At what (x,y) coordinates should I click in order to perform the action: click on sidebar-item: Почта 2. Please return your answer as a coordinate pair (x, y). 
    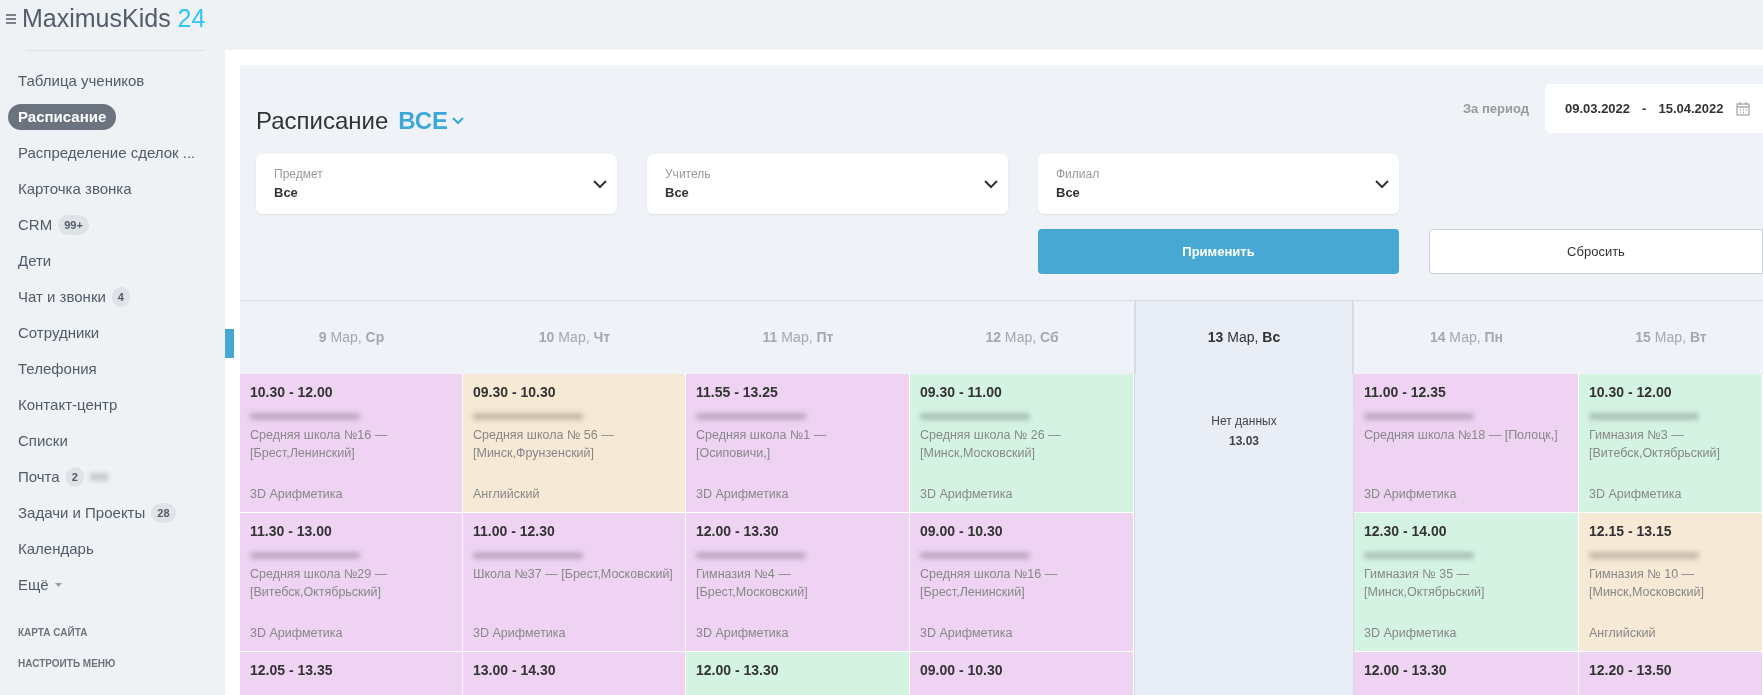
    Looking at the image, I should click on (63, 477).